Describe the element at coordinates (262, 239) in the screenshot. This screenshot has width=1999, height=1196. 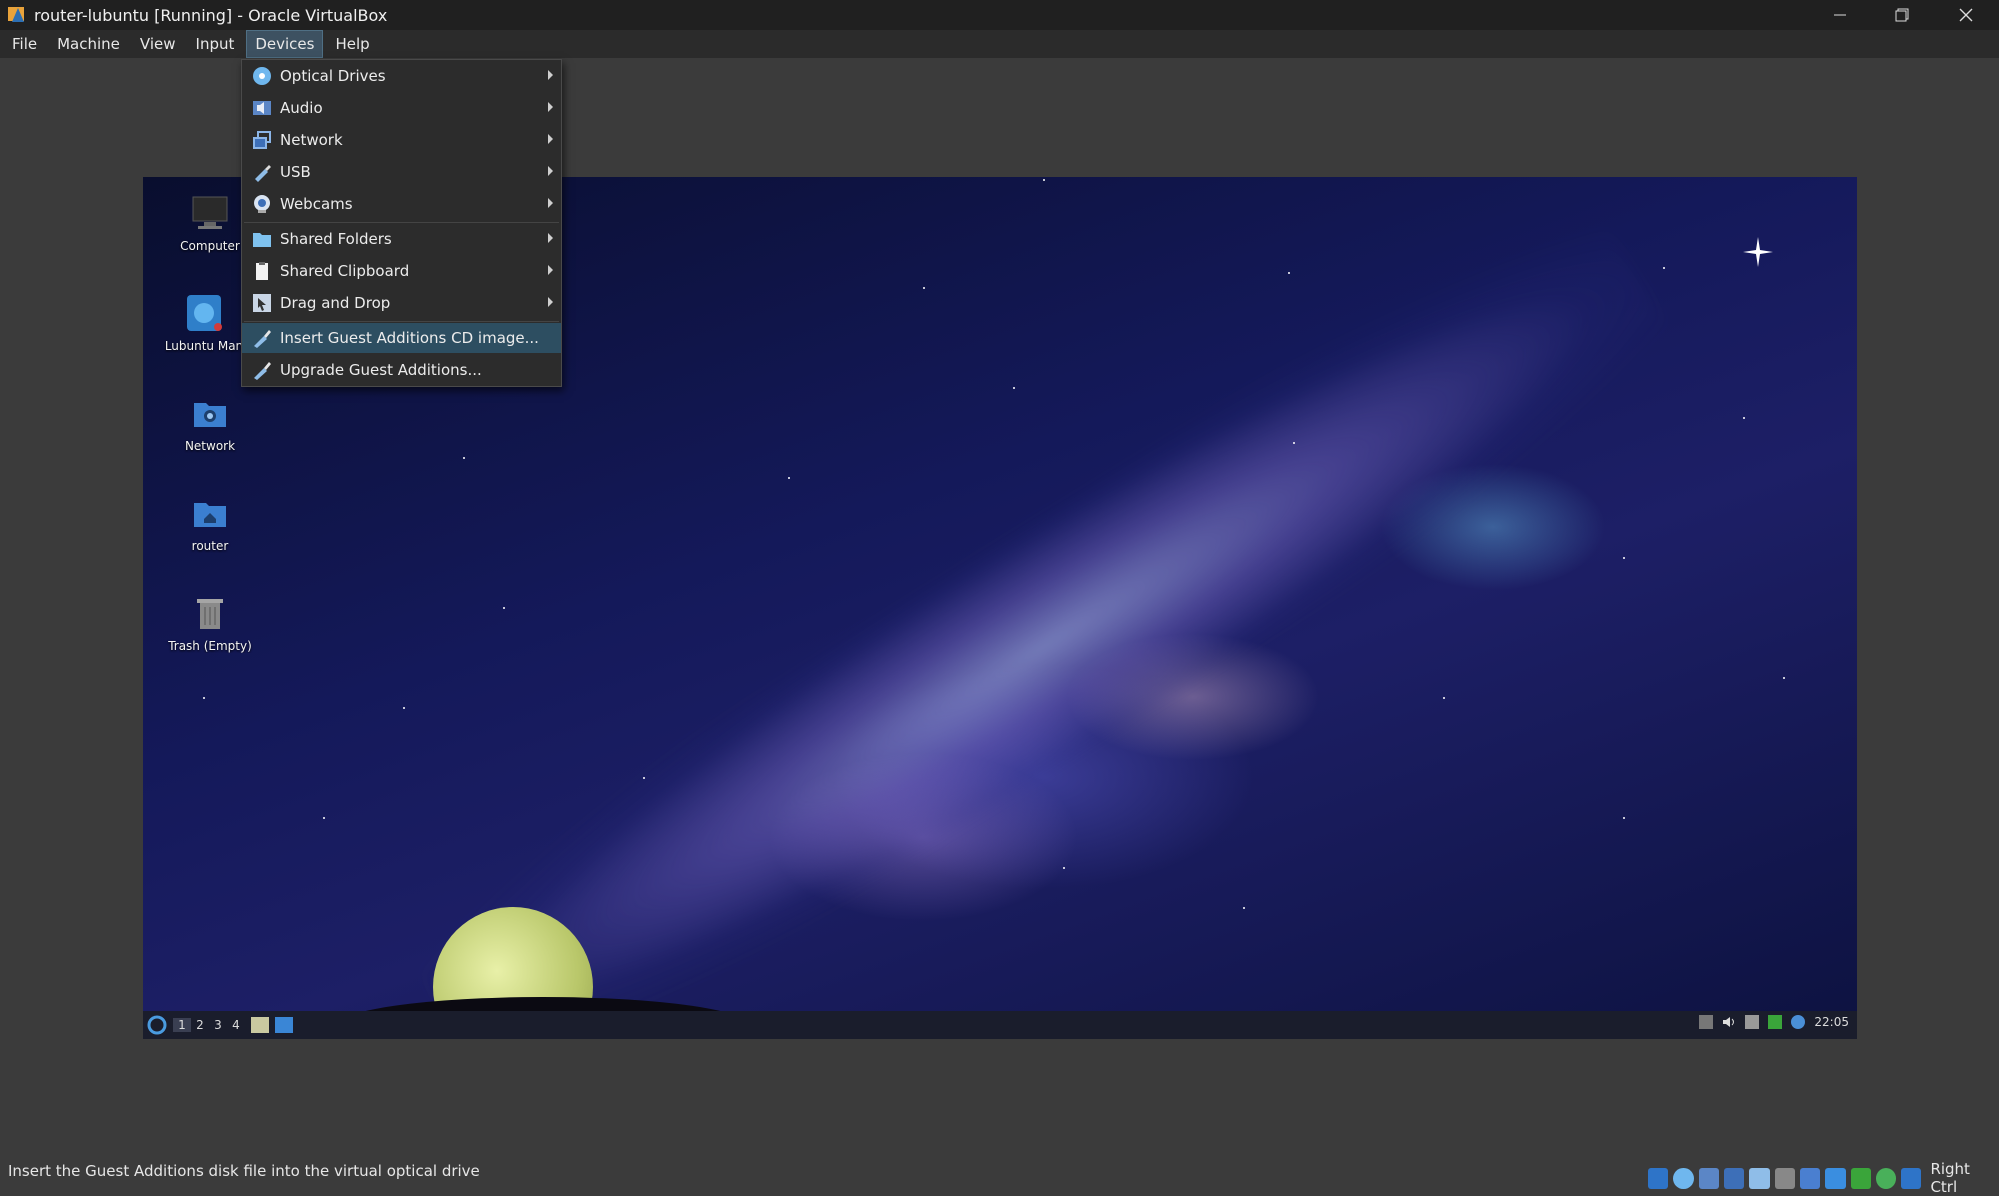
I see `shared-folder-icon` at that location.